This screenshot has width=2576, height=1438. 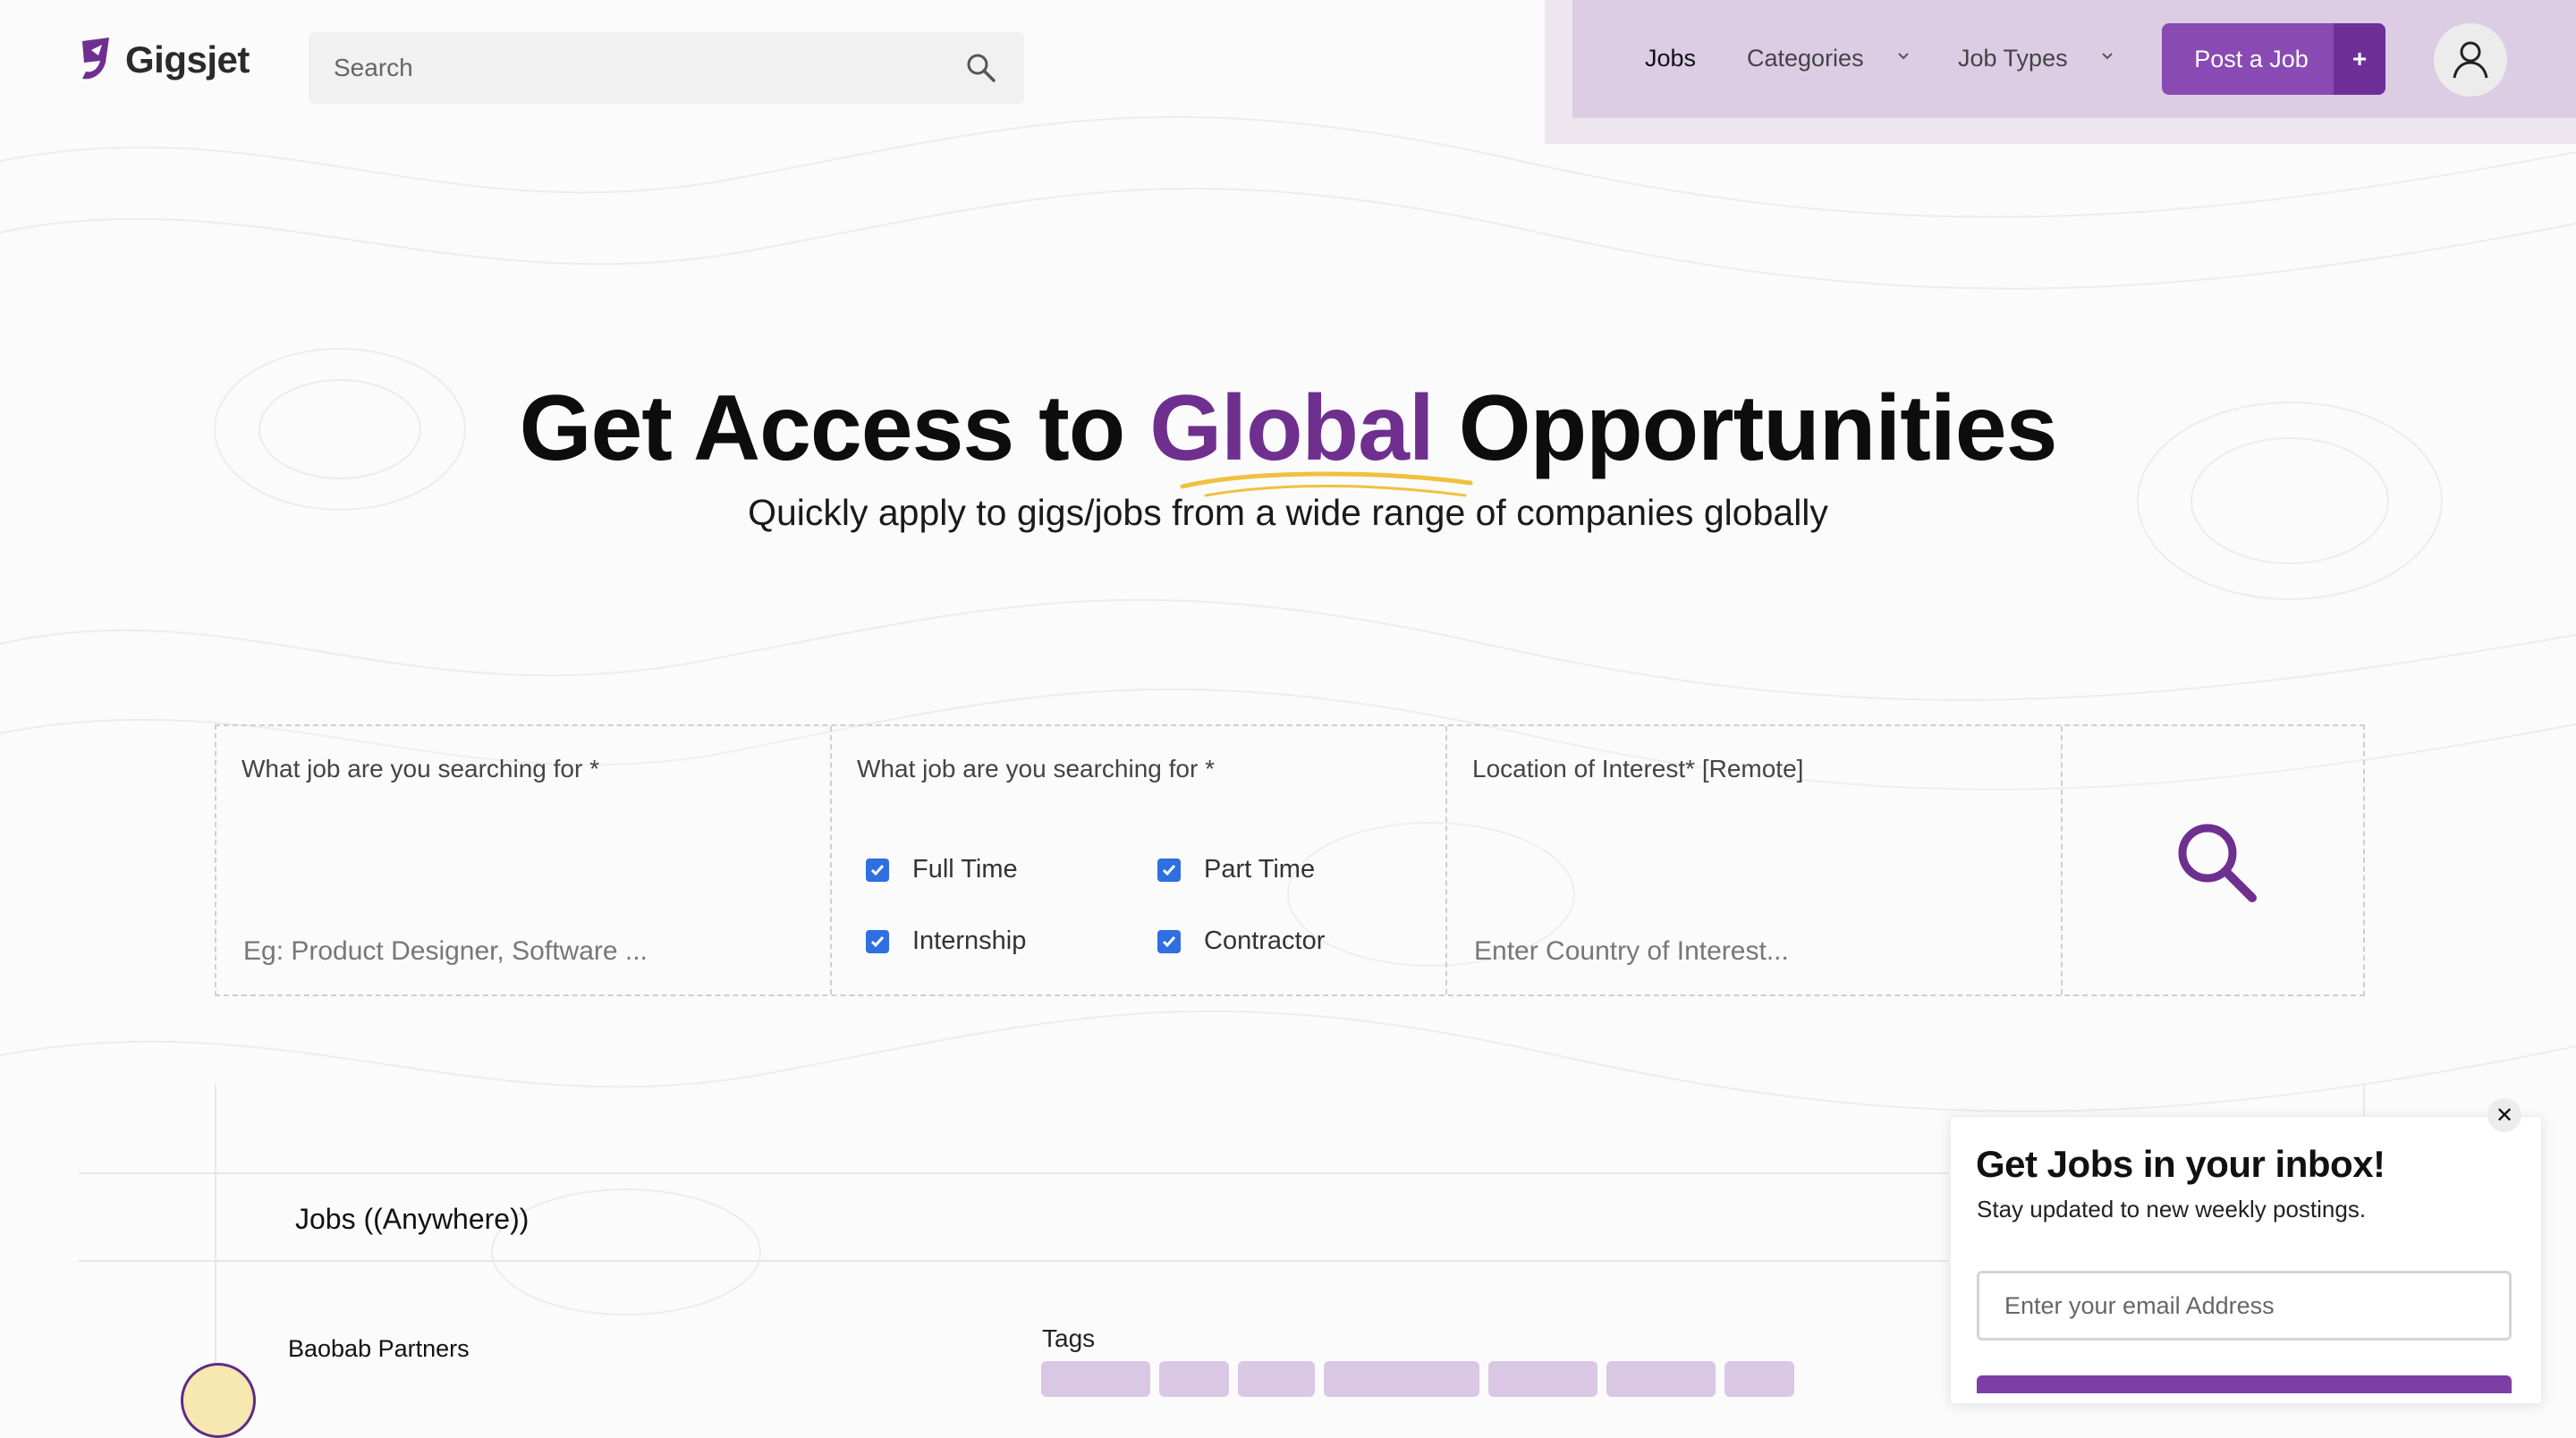 I want to click on newsletter-subscribe-button, so click(x=2244, y=1384).